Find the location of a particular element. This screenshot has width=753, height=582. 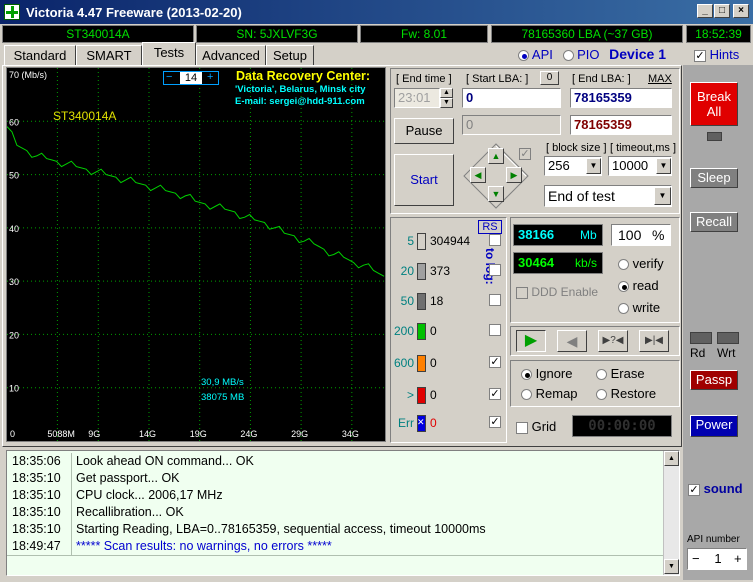

tab-advanced: Advanced is located at coordinates (231, 55).